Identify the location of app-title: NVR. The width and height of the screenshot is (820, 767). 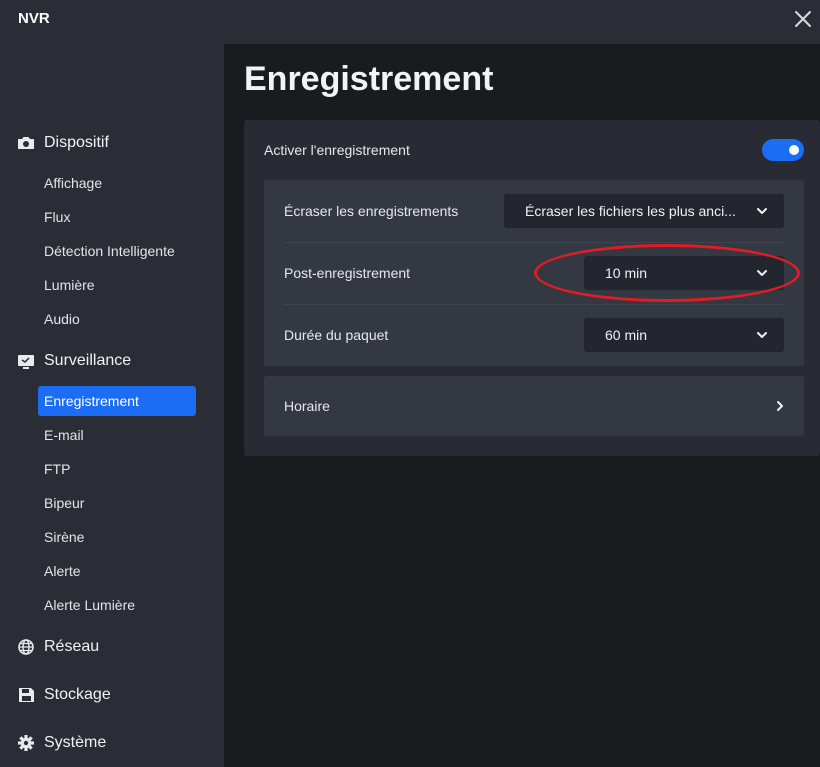
(34, 18).